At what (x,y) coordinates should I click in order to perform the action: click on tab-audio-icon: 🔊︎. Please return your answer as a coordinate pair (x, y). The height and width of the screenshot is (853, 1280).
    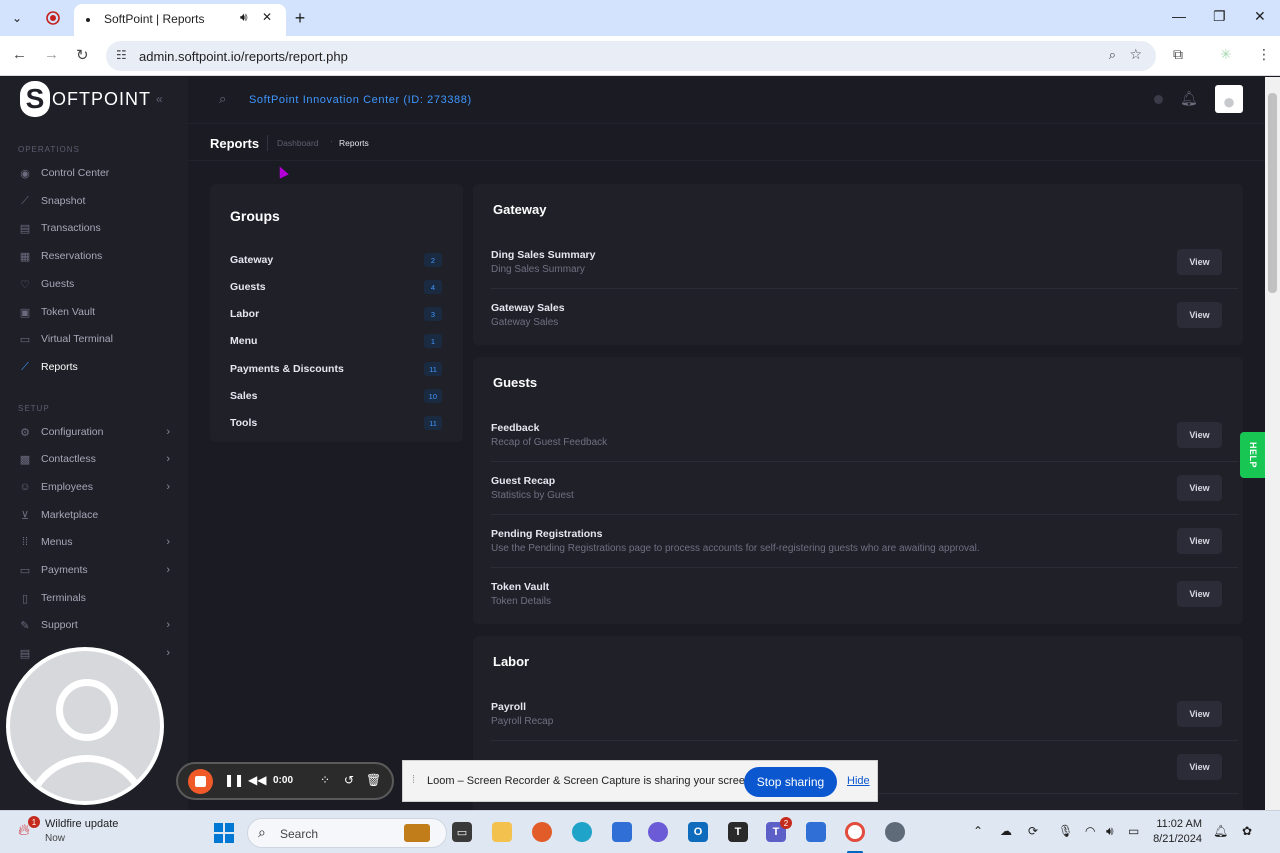
    Looking at the image, I should click on (244, 17).